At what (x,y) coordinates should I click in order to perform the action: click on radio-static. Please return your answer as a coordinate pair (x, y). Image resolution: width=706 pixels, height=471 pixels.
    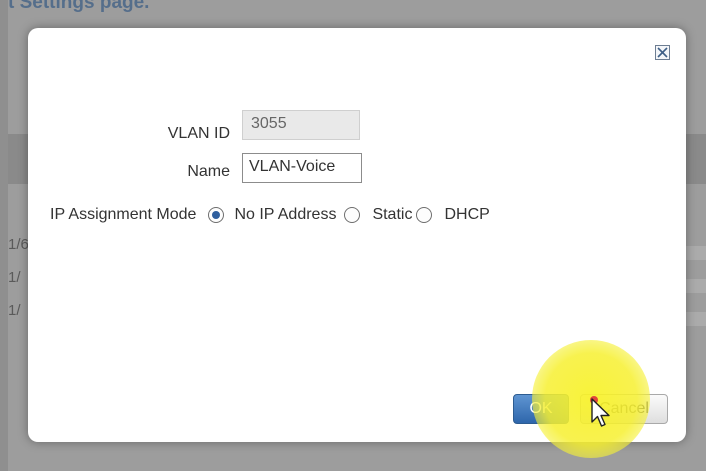
    Looking at the image, I should click on (352, 215).